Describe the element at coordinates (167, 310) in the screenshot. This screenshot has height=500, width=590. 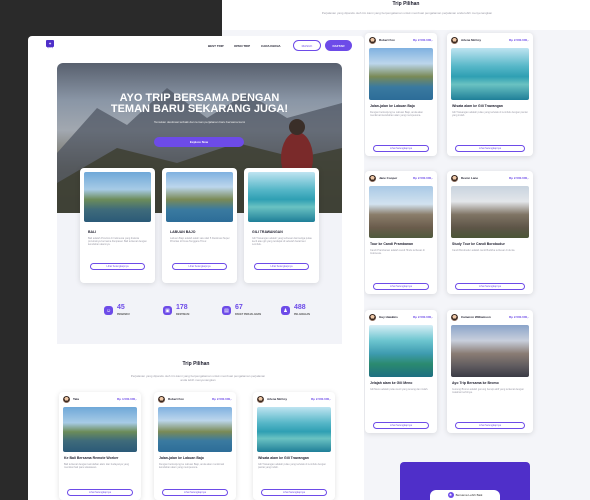
I see `map-icon: ▣` at that location.